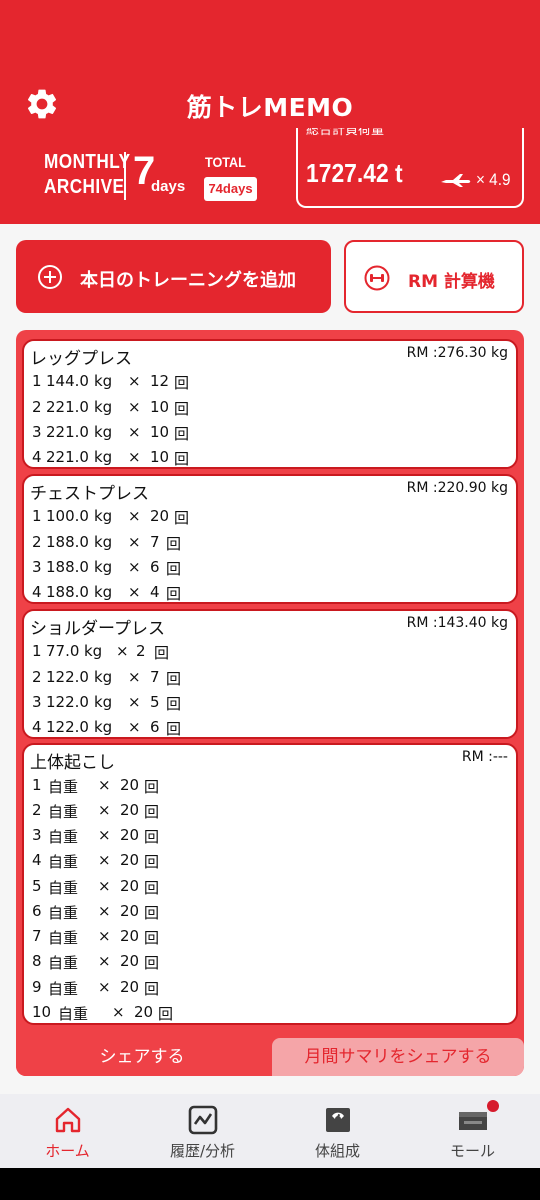 This screenshot has width=540, height=1200. I want to click on set-number: 6, so click(37, 911).